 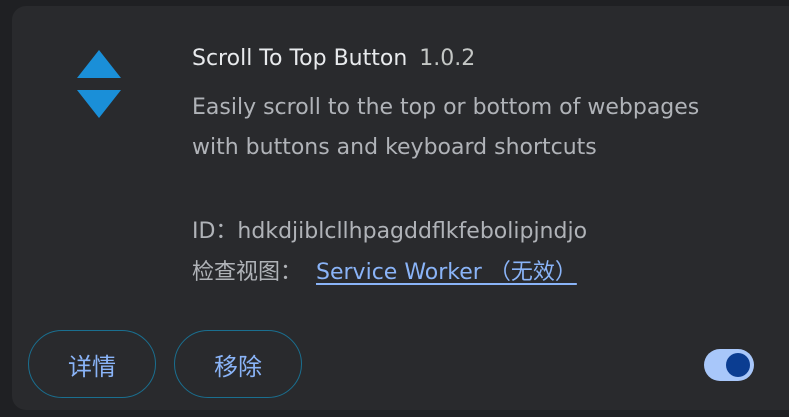 I want to click on details-button: 详情, so click(x=92, y=364).